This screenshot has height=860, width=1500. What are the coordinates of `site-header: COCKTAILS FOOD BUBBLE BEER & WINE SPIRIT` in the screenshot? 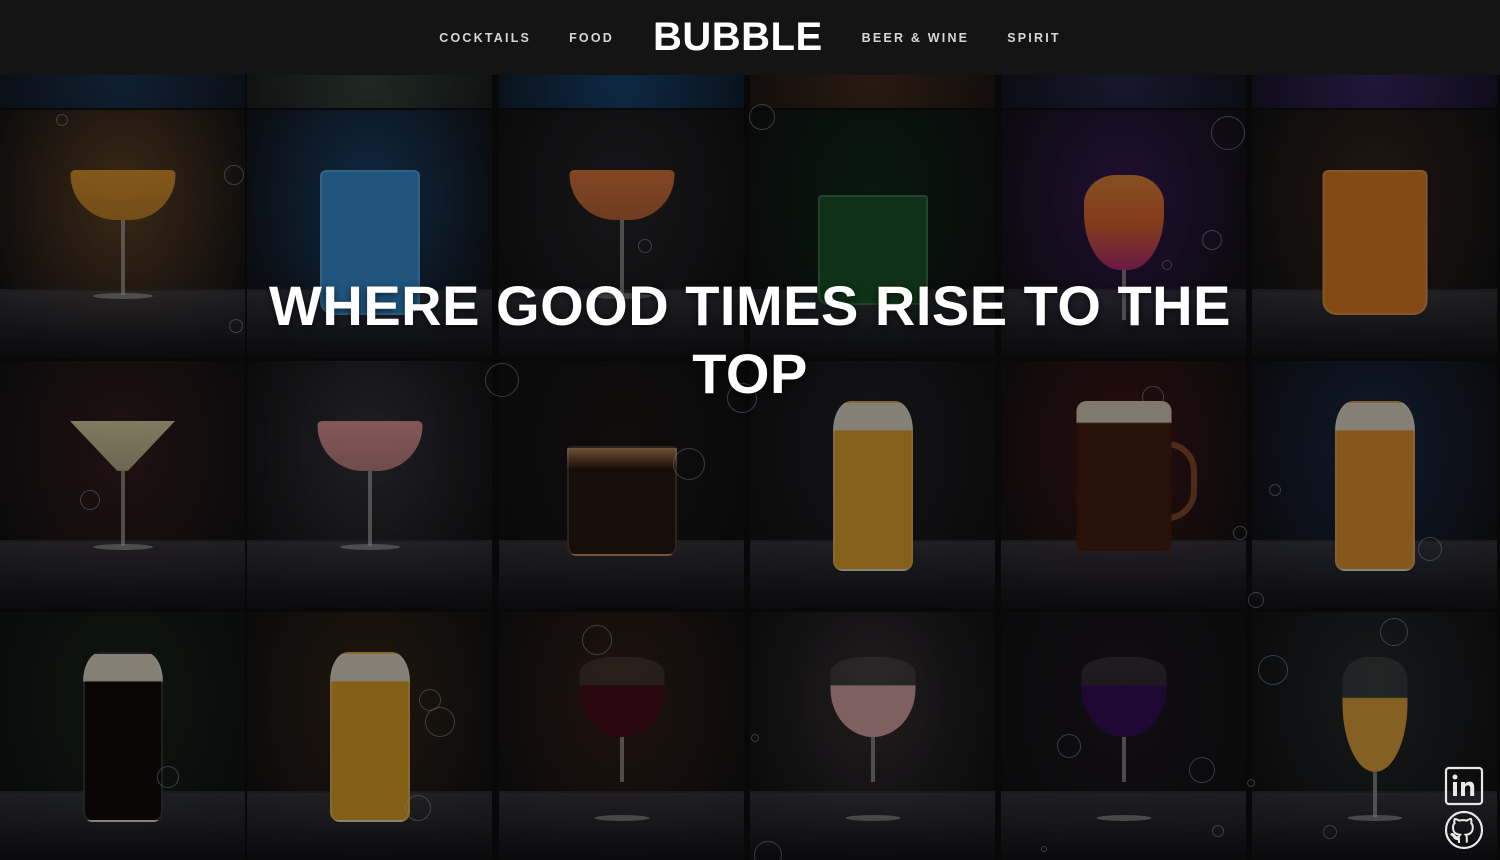 It's located at (750, 37).